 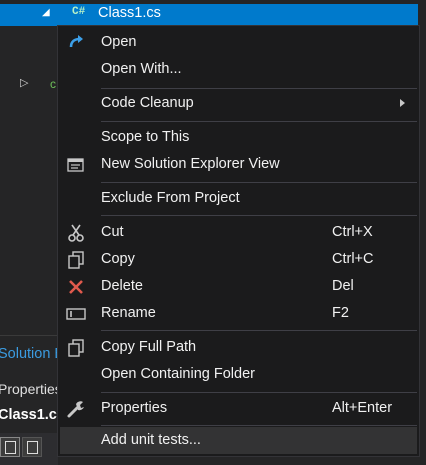 I want to click on menu-item-label: Copy, so click(x=118, y=259).